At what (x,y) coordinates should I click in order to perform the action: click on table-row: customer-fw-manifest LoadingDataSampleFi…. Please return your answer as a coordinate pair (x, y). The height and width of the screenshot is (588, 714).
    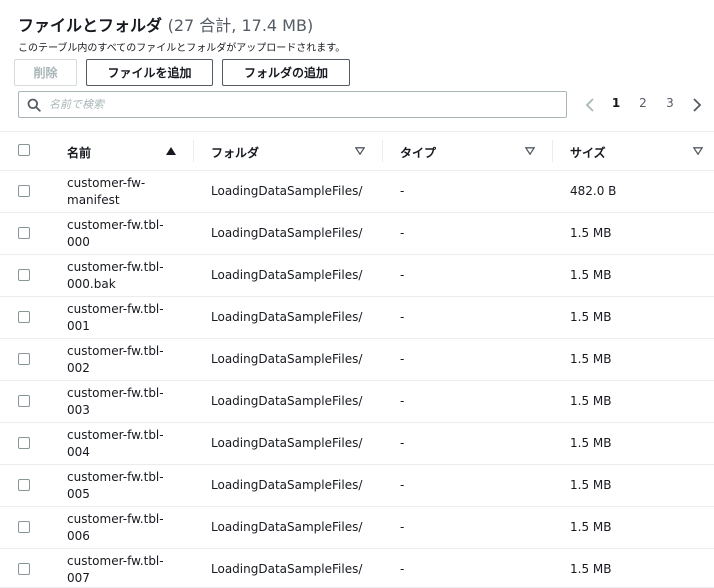
    Looking at the image, I should click on (357, 192).